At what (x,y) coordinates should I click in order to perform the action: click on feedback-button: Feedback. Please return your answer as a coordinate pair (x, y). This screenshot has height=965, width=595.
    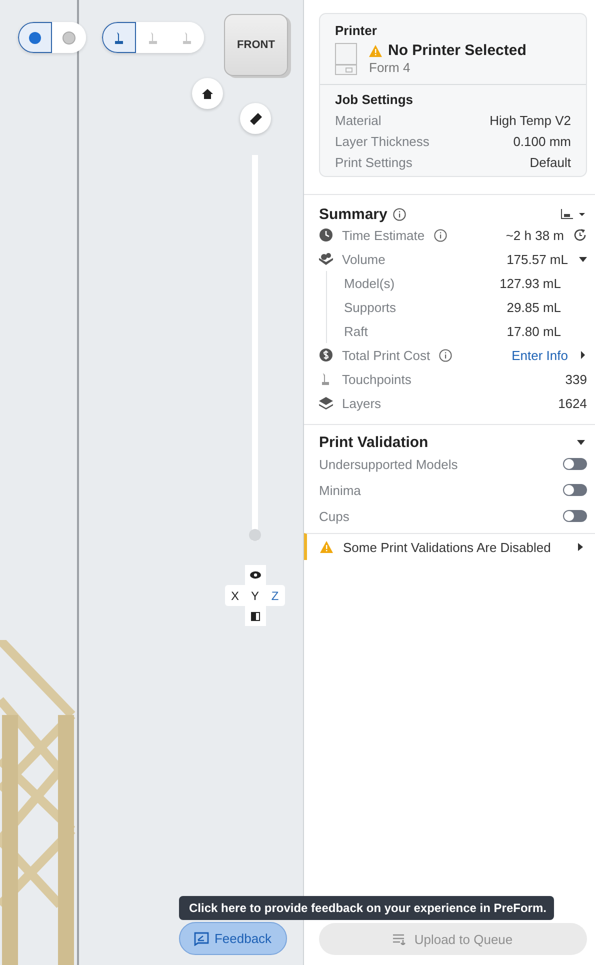
    Looking at the image, I should click on (233, 938).